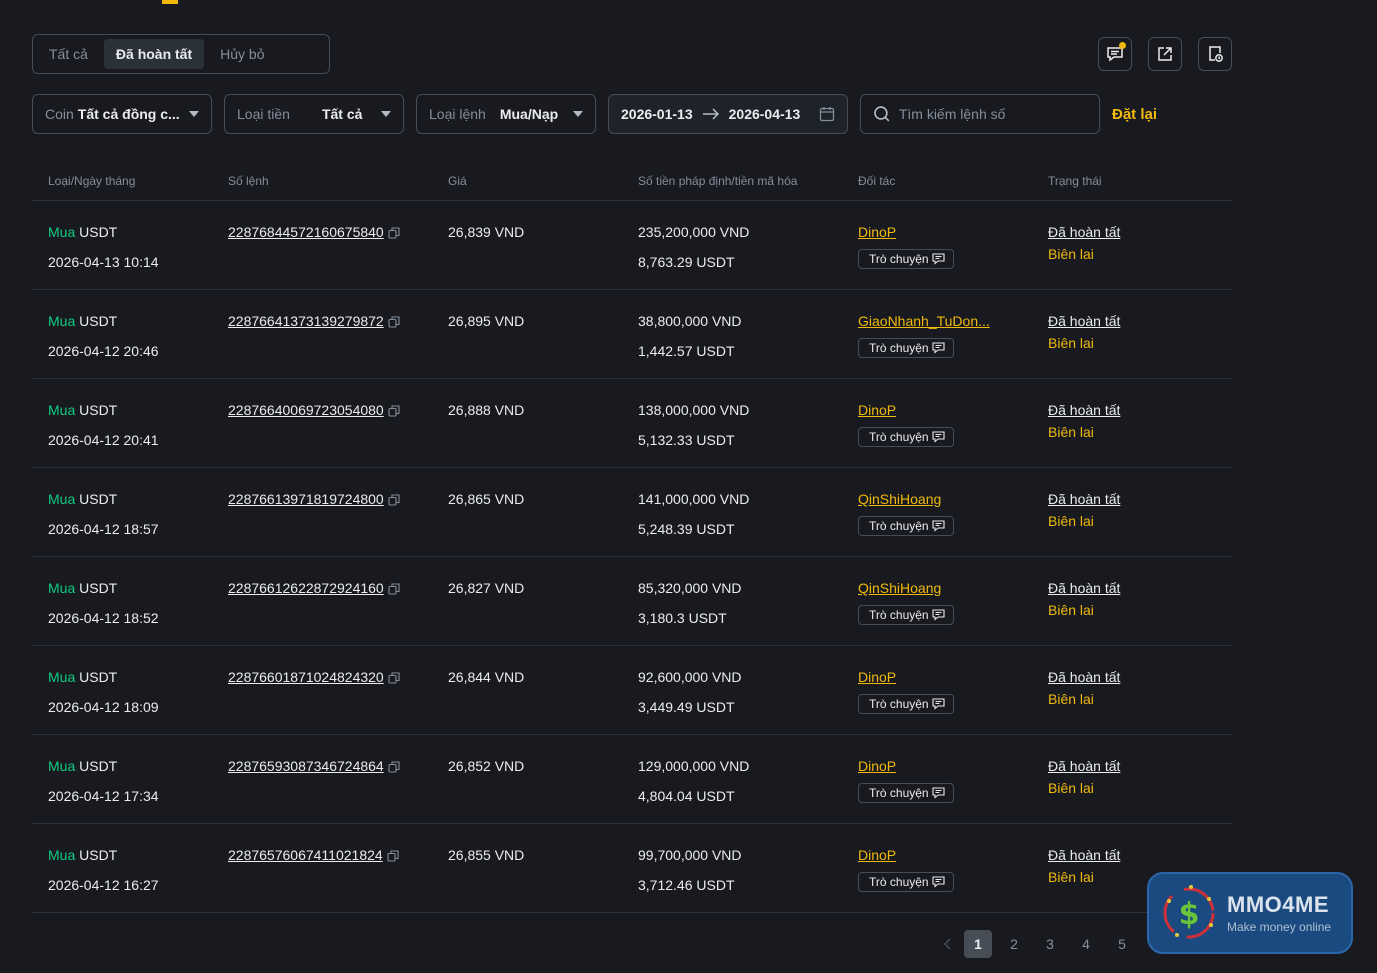 This screenshot has width=1377, height=973. I want to click on tab-cancelled: Hủy bỏ, so click(242, 54).